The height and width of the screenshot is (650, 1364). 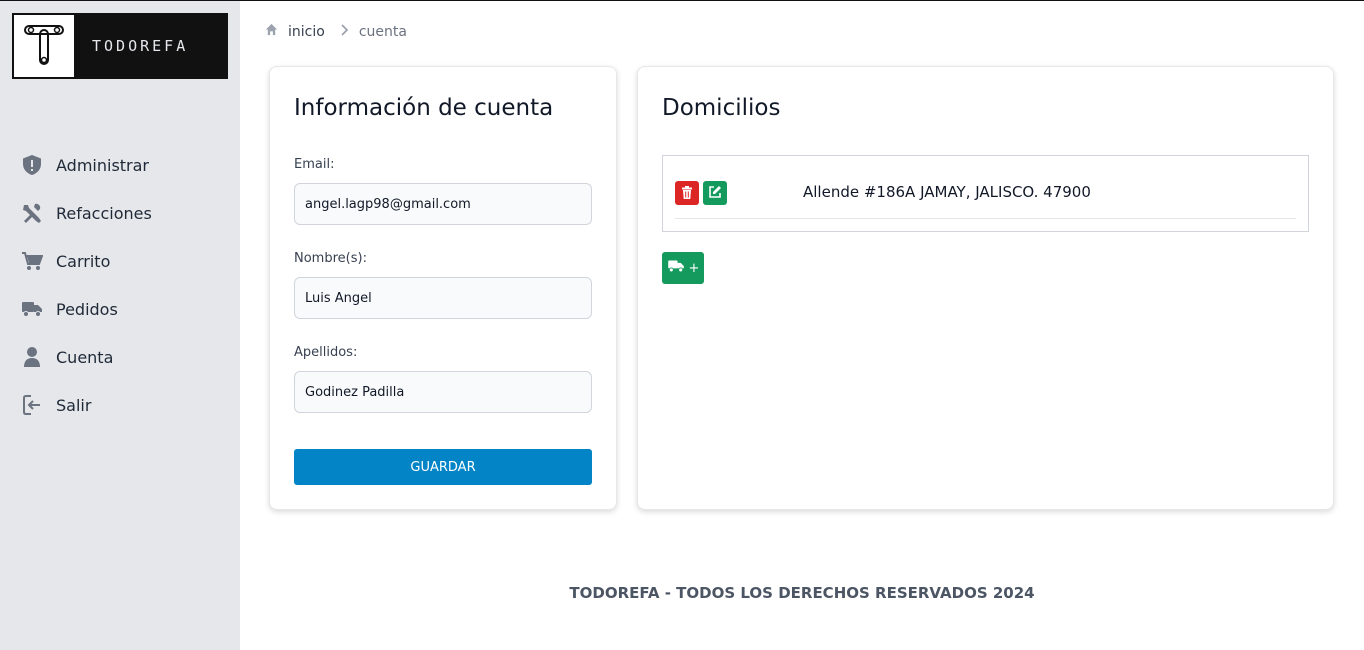 I want to click on email-field, so click(x=443, y=204).